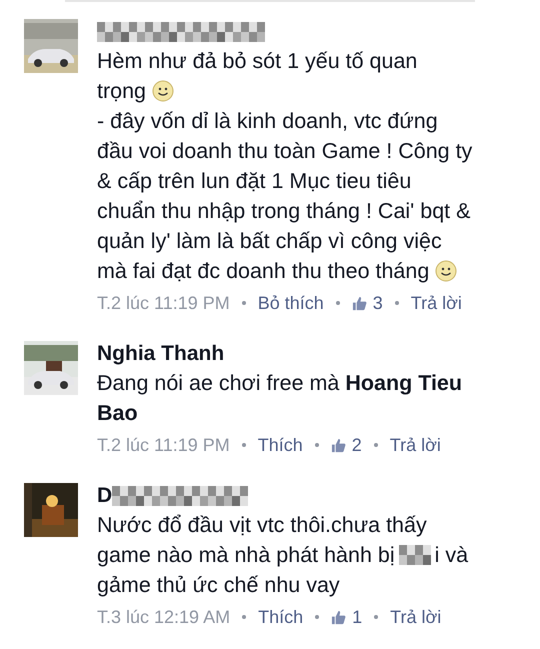 The image size is (540, 649). I want to click on comment-text: game nào mà nhà phát hành bị, so click(246, 555).